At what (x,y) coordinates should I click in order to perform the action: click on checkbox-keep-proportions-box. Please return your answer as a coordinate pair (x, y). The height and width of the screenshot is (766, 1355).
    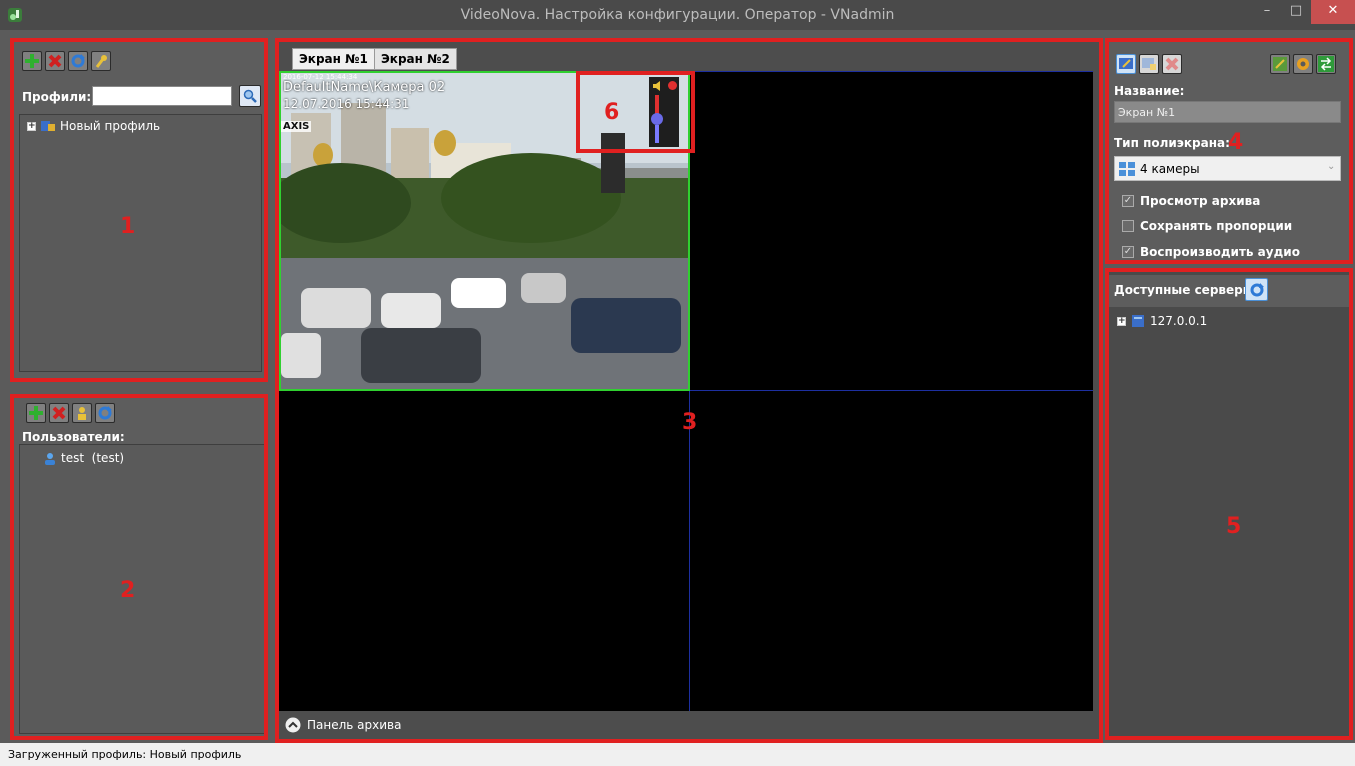
    Looking at the image, I should click on (1128, 226).